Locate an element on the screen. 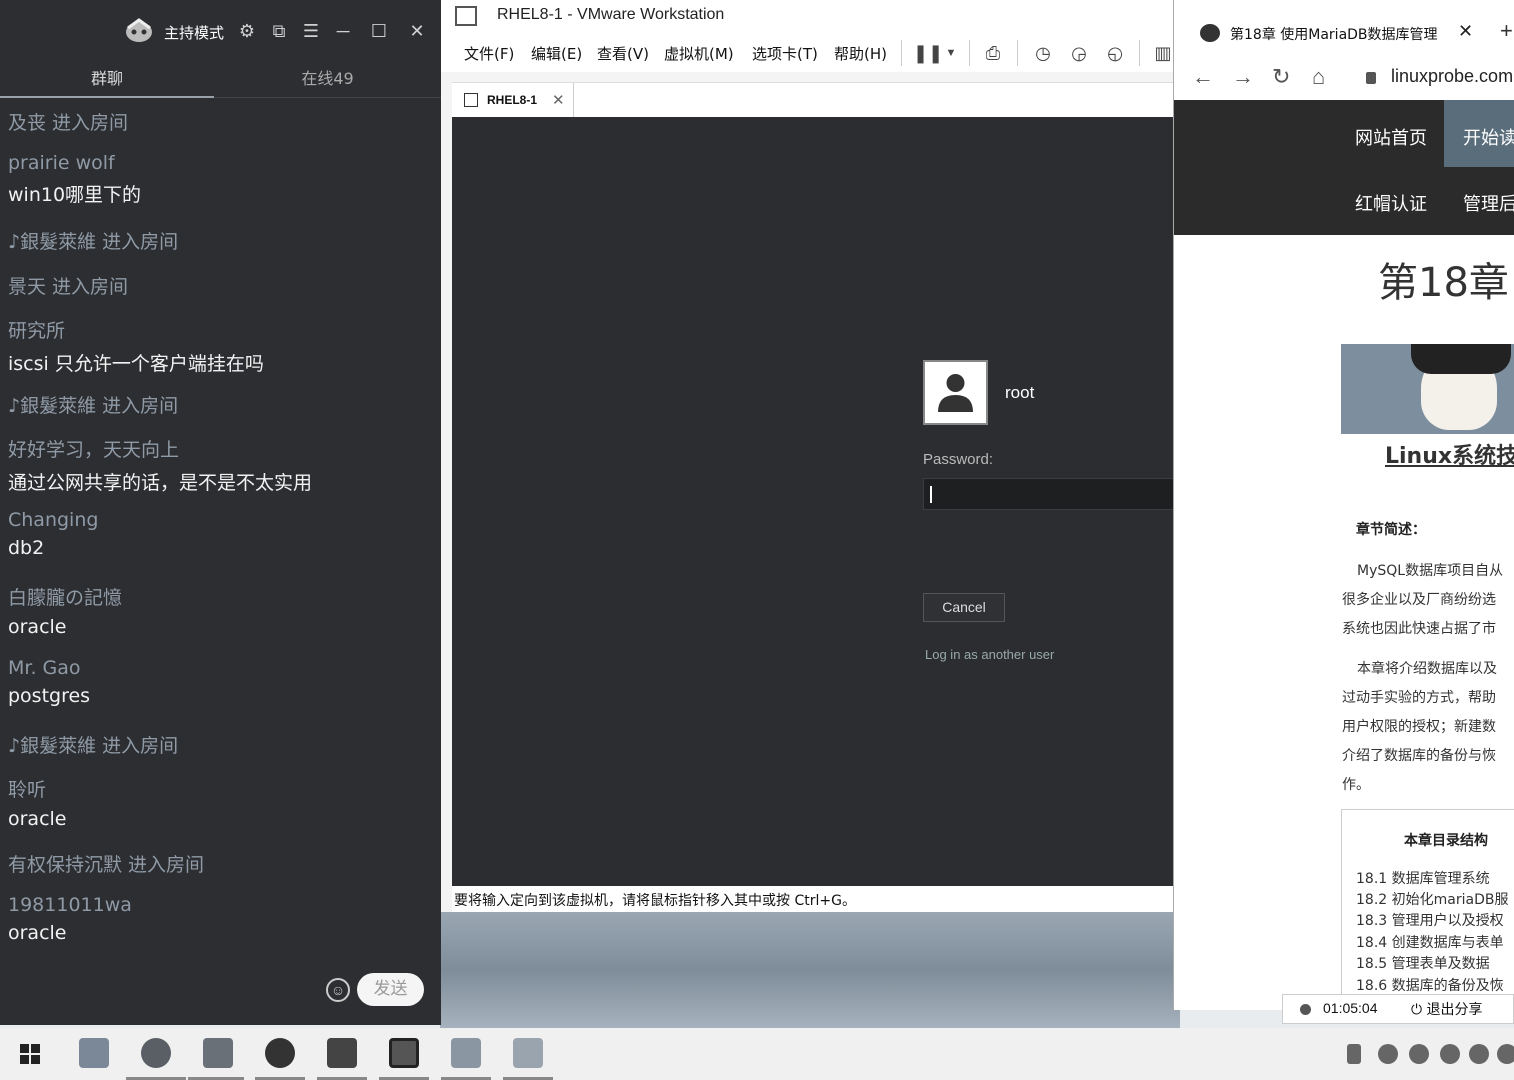  chevron-down-icon: ▼ is located at coordinates (951, 53).